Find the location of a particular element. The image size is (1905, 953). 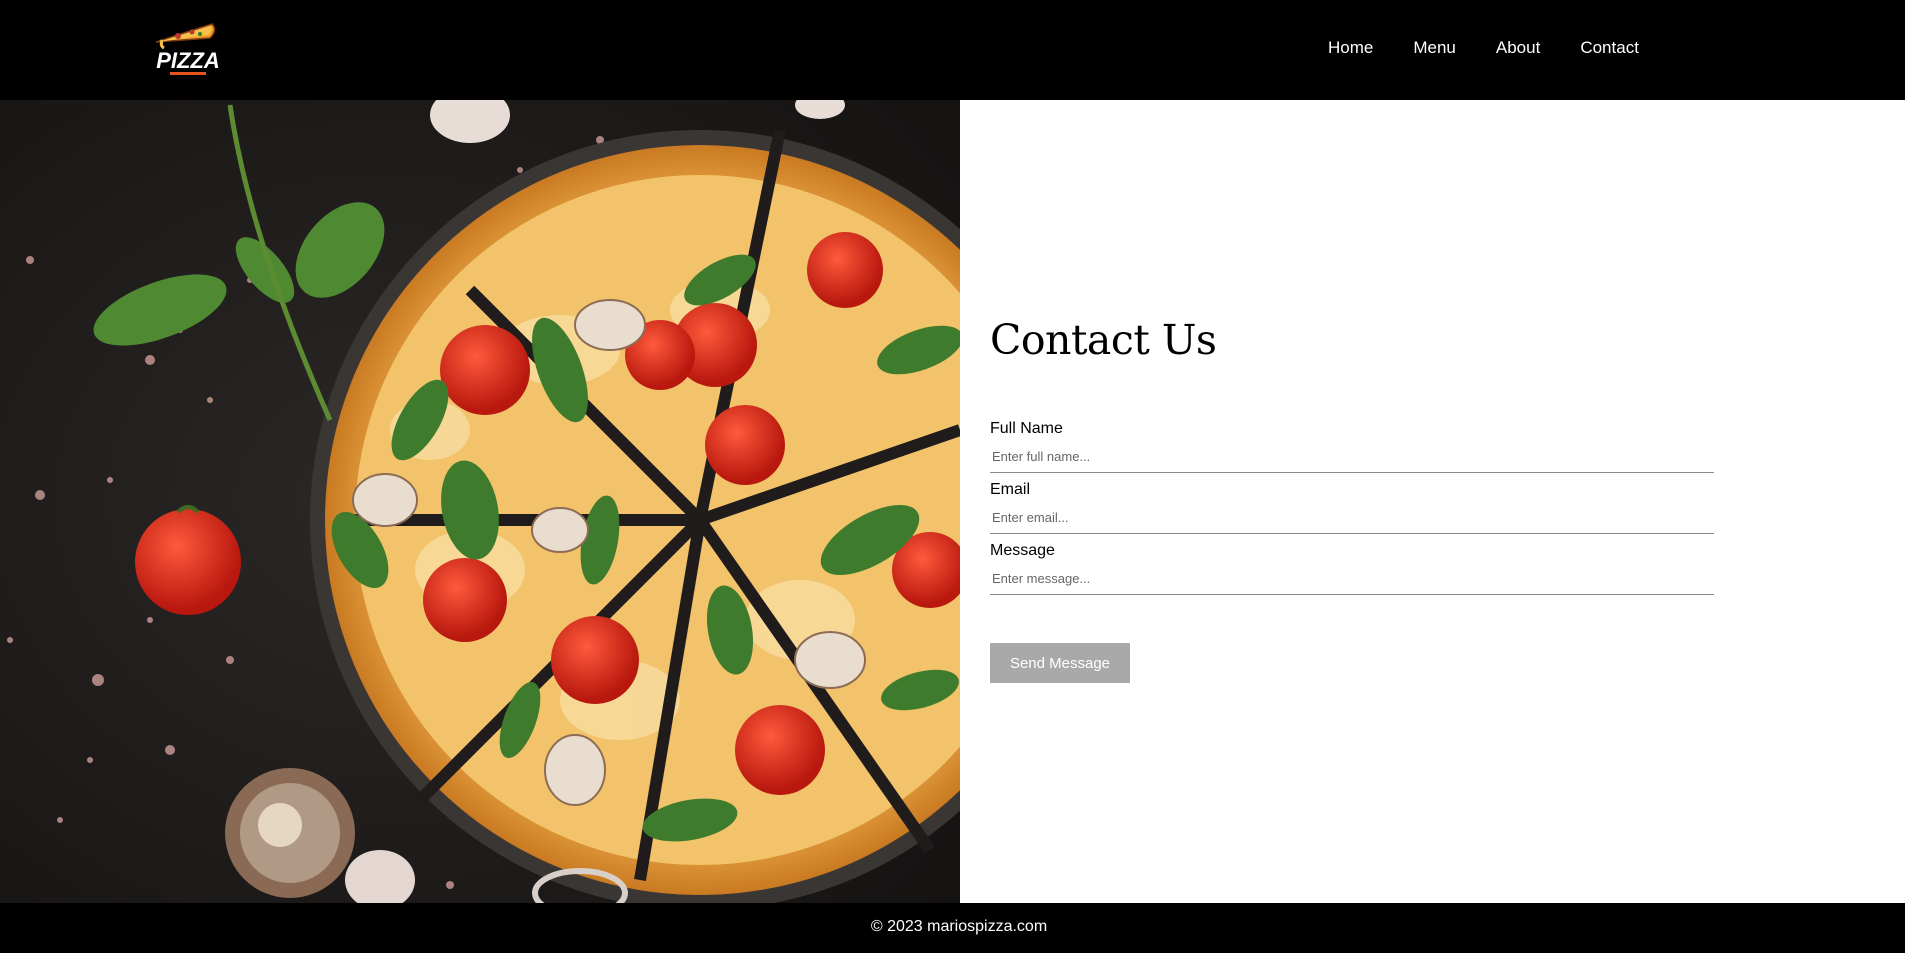

copyright-text: © 2023 mariospizza.com is located at coordinates (959, 926).